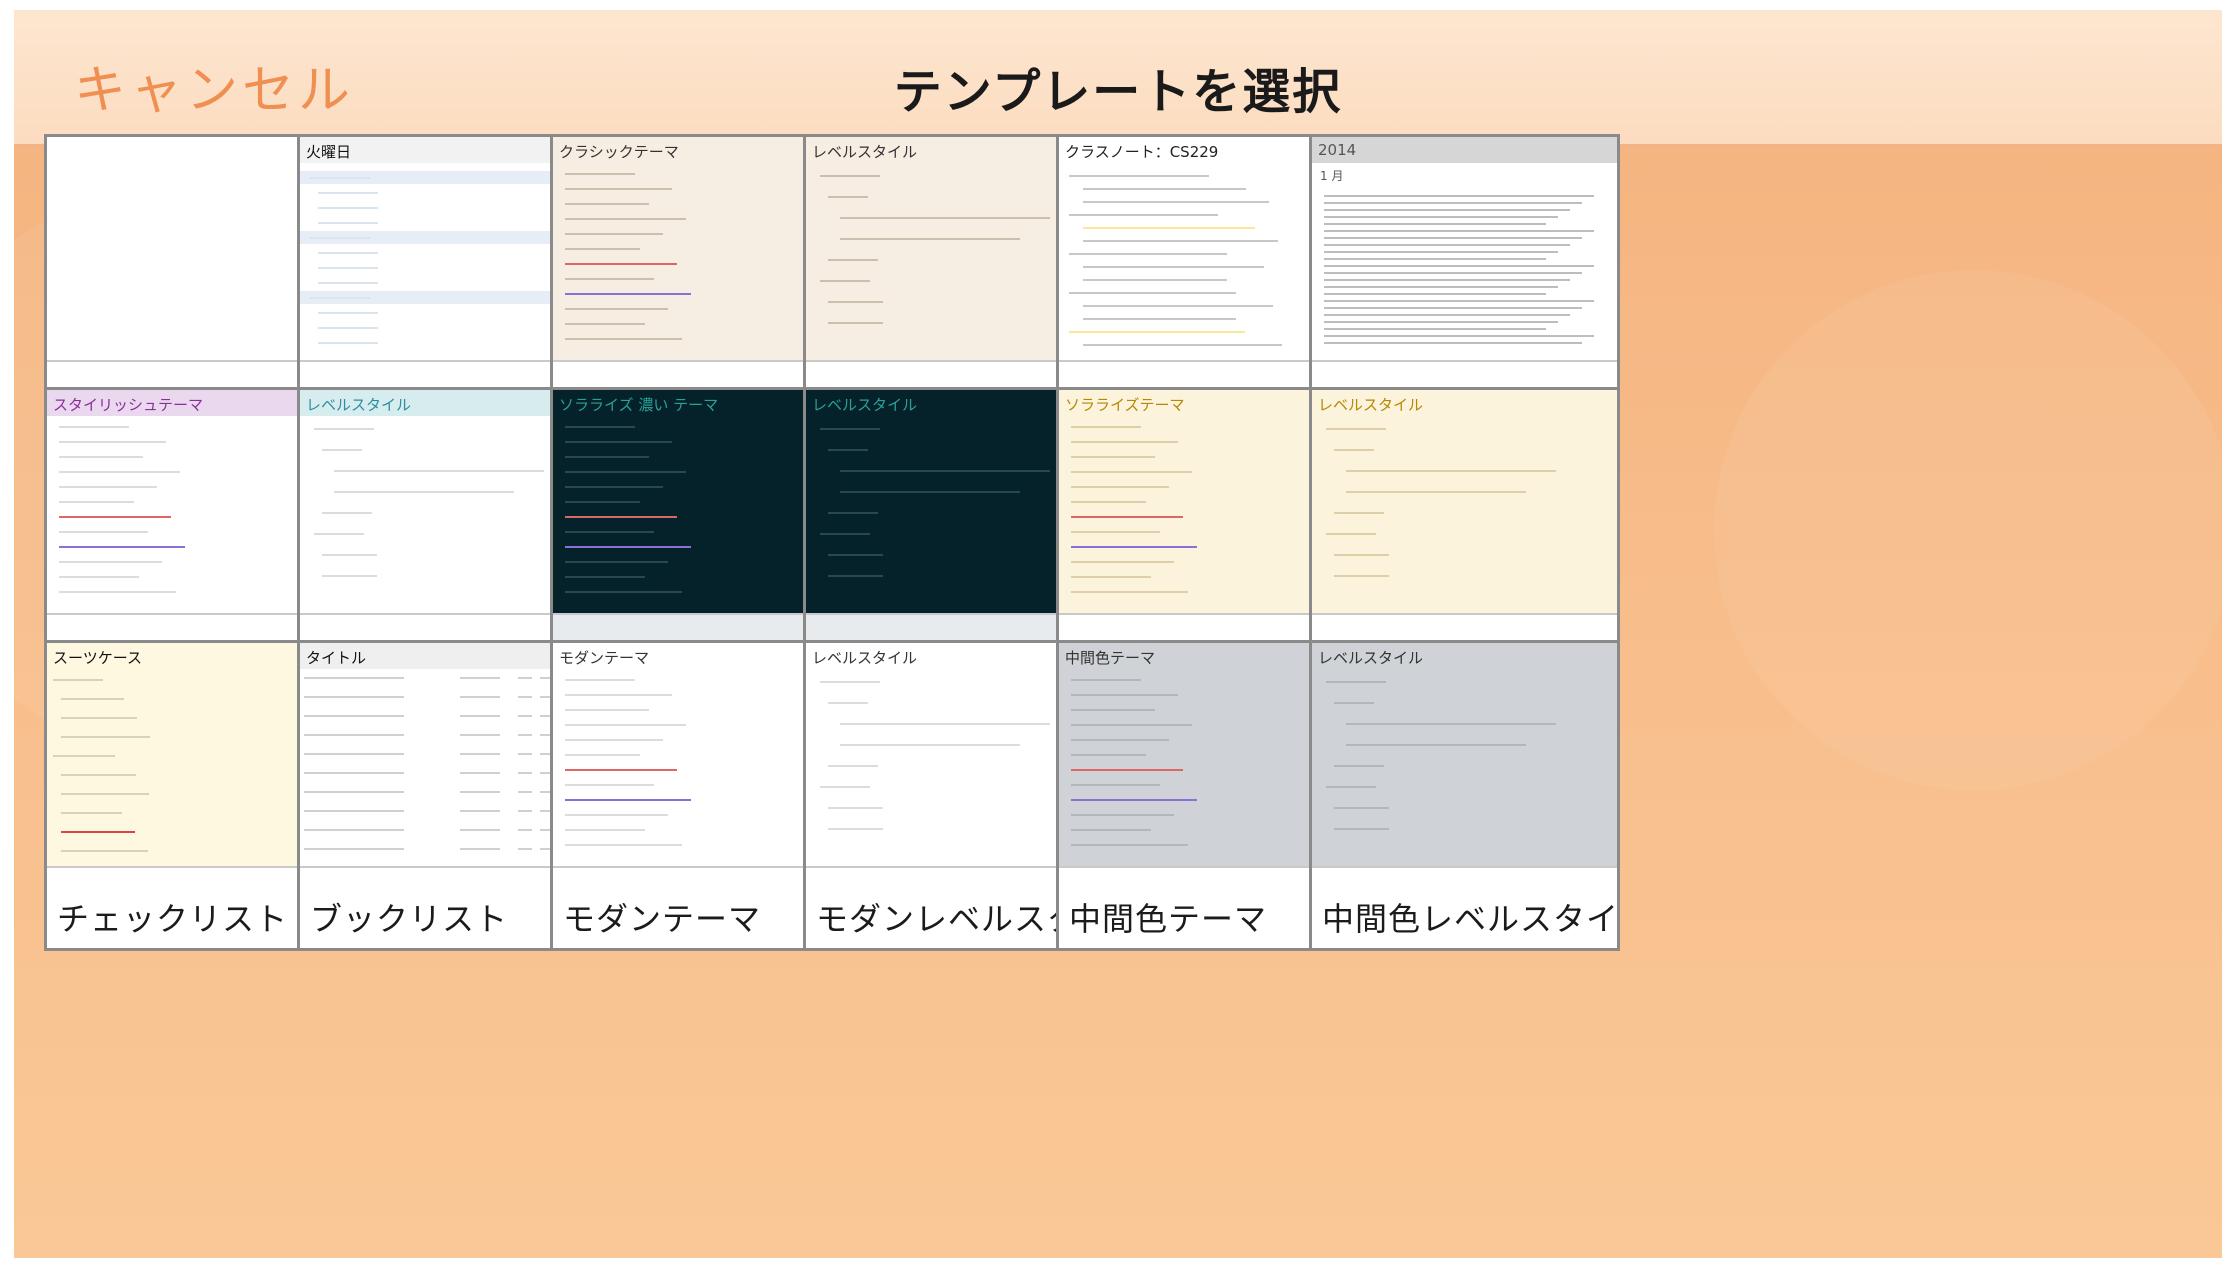  I want to click on template-name: 中間色テーマ, so click(1168, 919).